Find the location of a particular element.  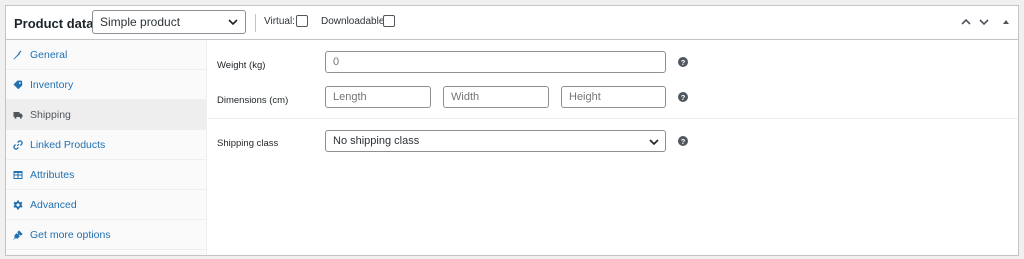

wrench-icon is located at coordinates (17, 54).